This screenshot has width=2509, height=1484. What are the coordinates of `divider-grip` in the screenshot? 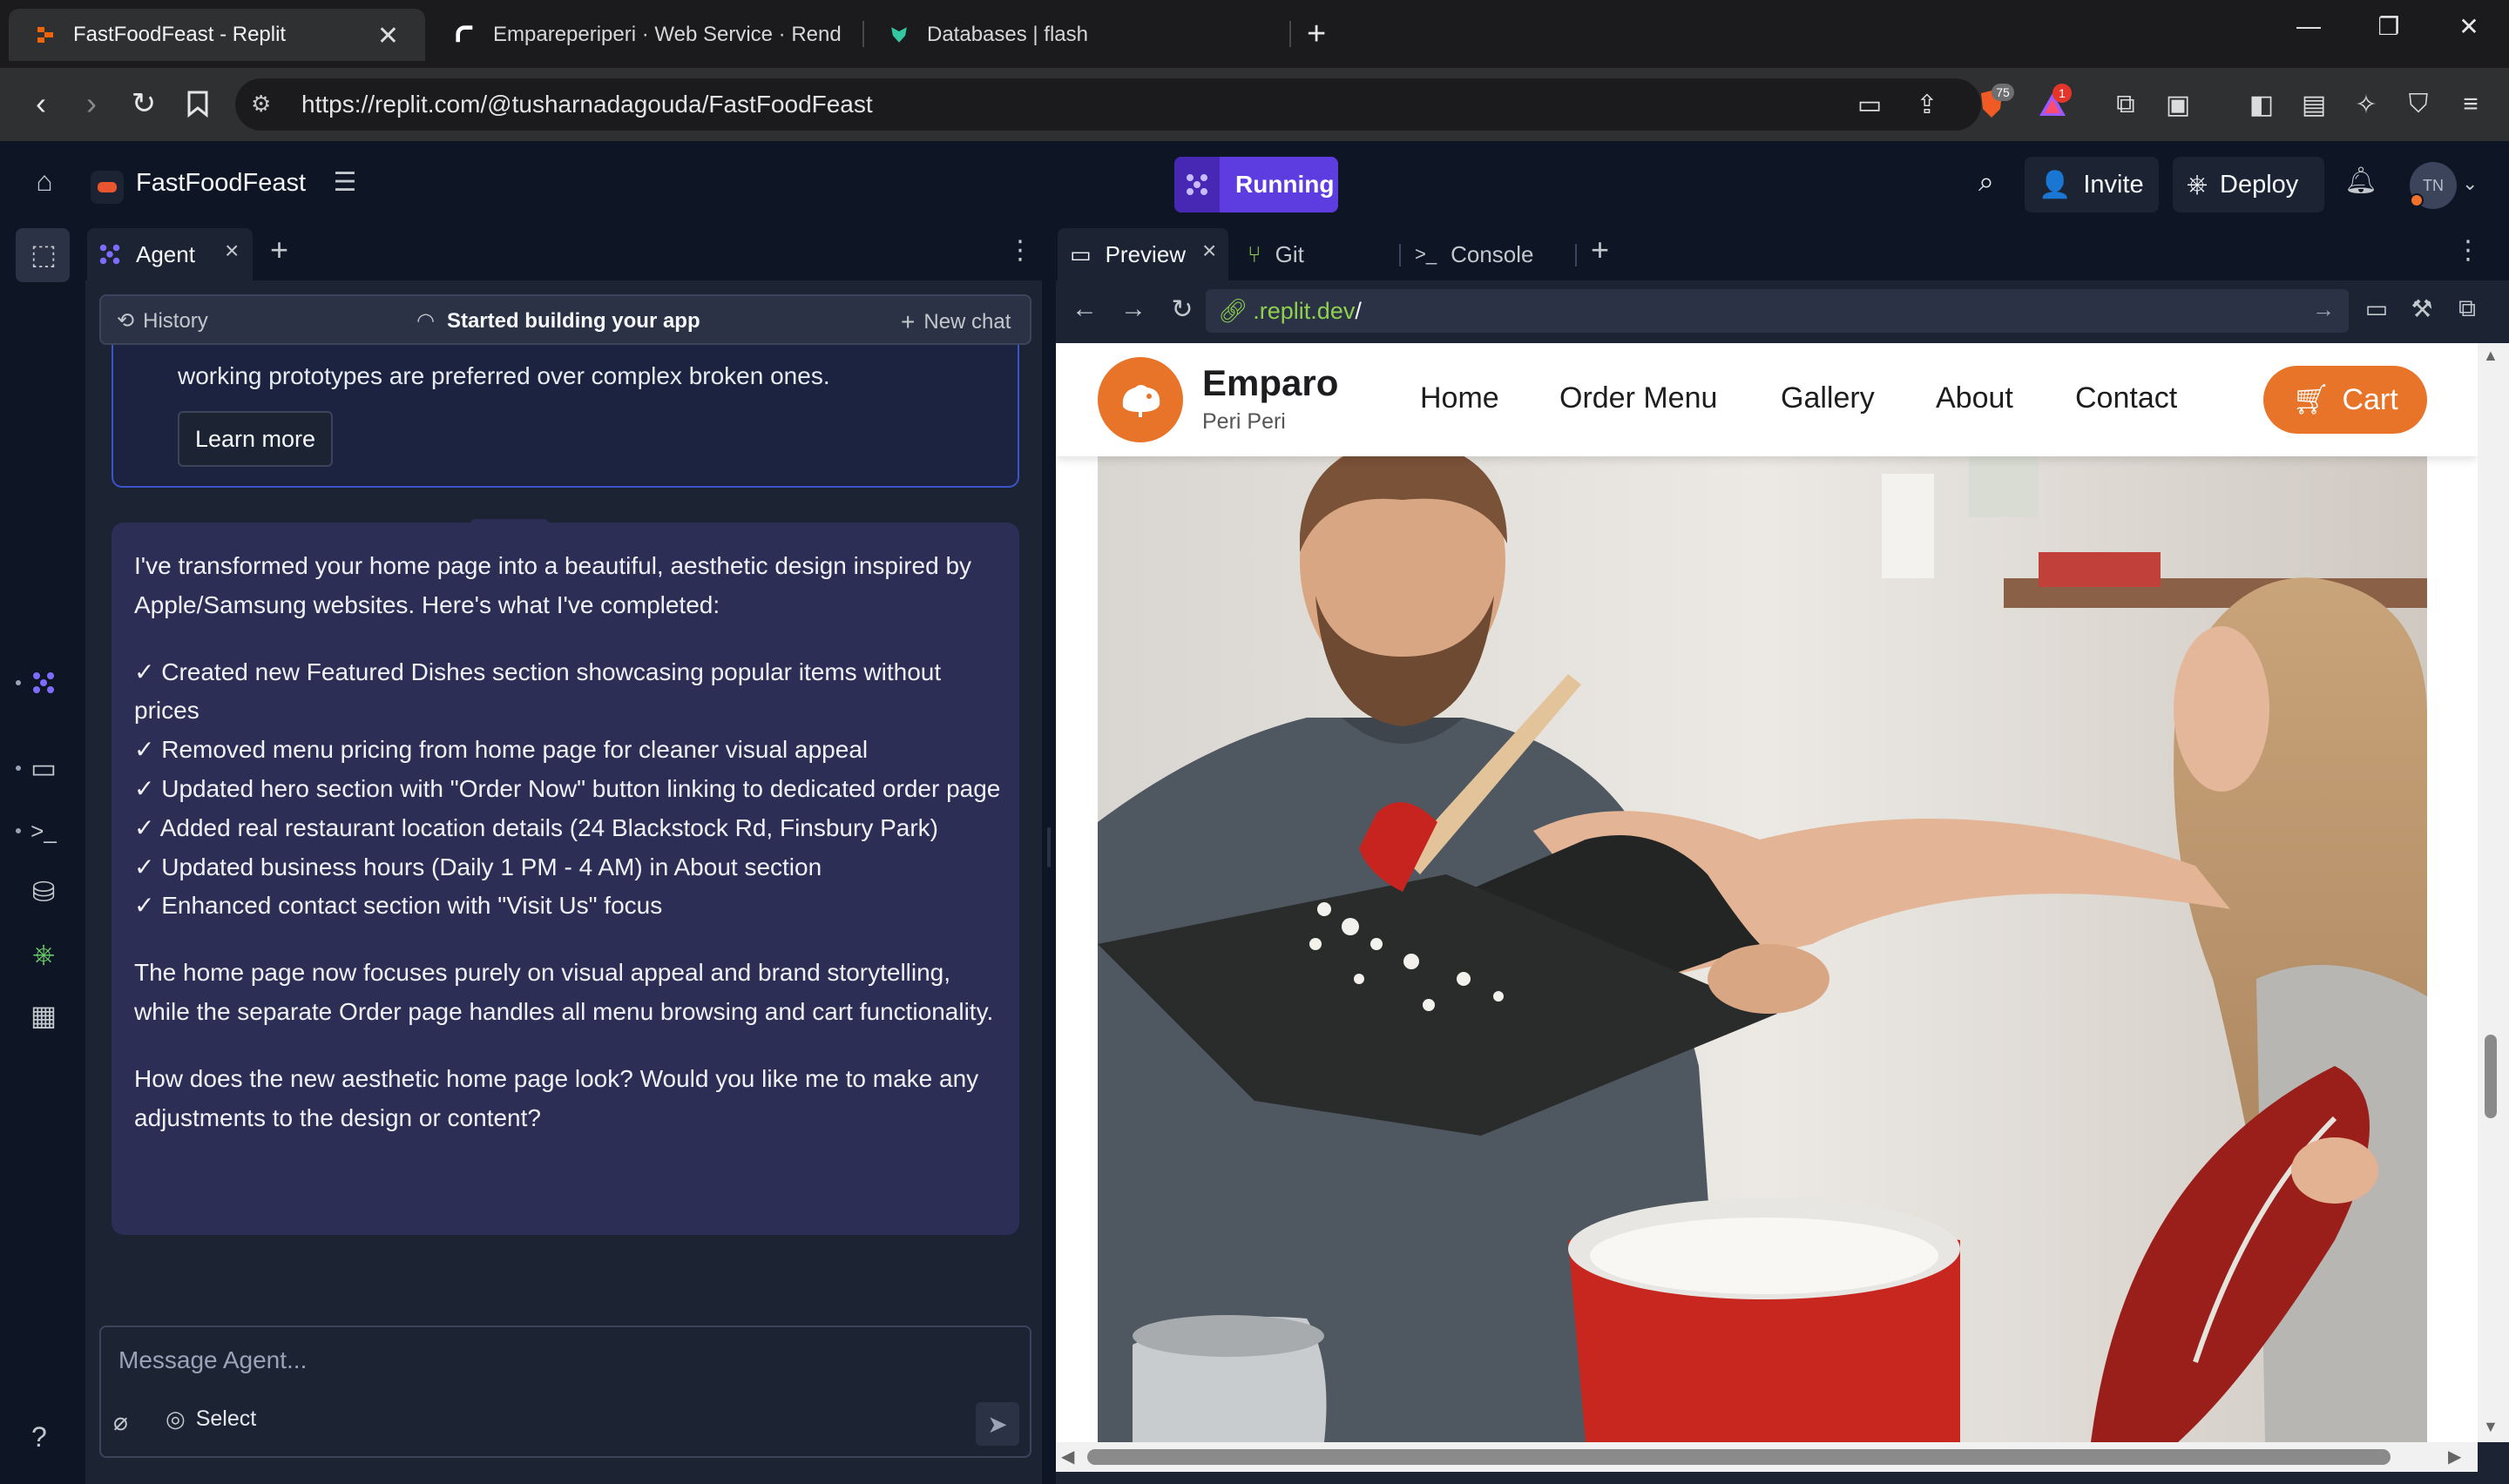 It's located at (1049, 847).